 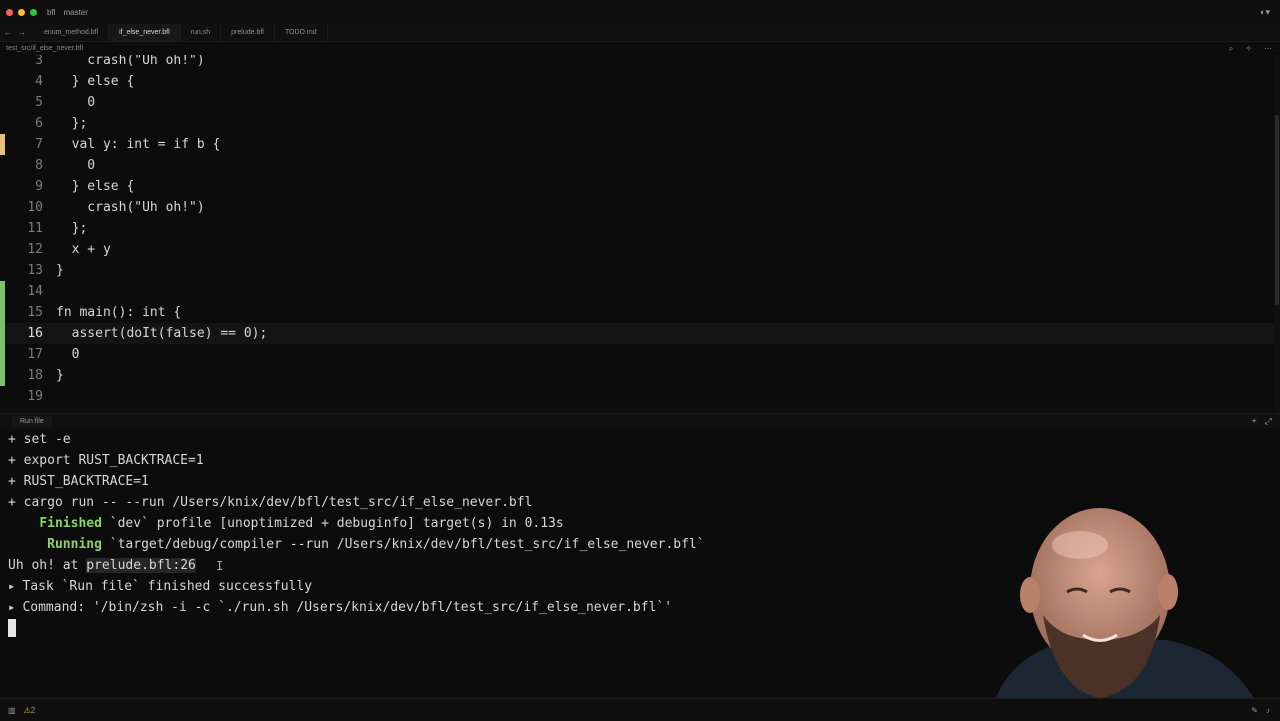 I want to click on line-text: fn main(): int {, so click(x=119, y=312).